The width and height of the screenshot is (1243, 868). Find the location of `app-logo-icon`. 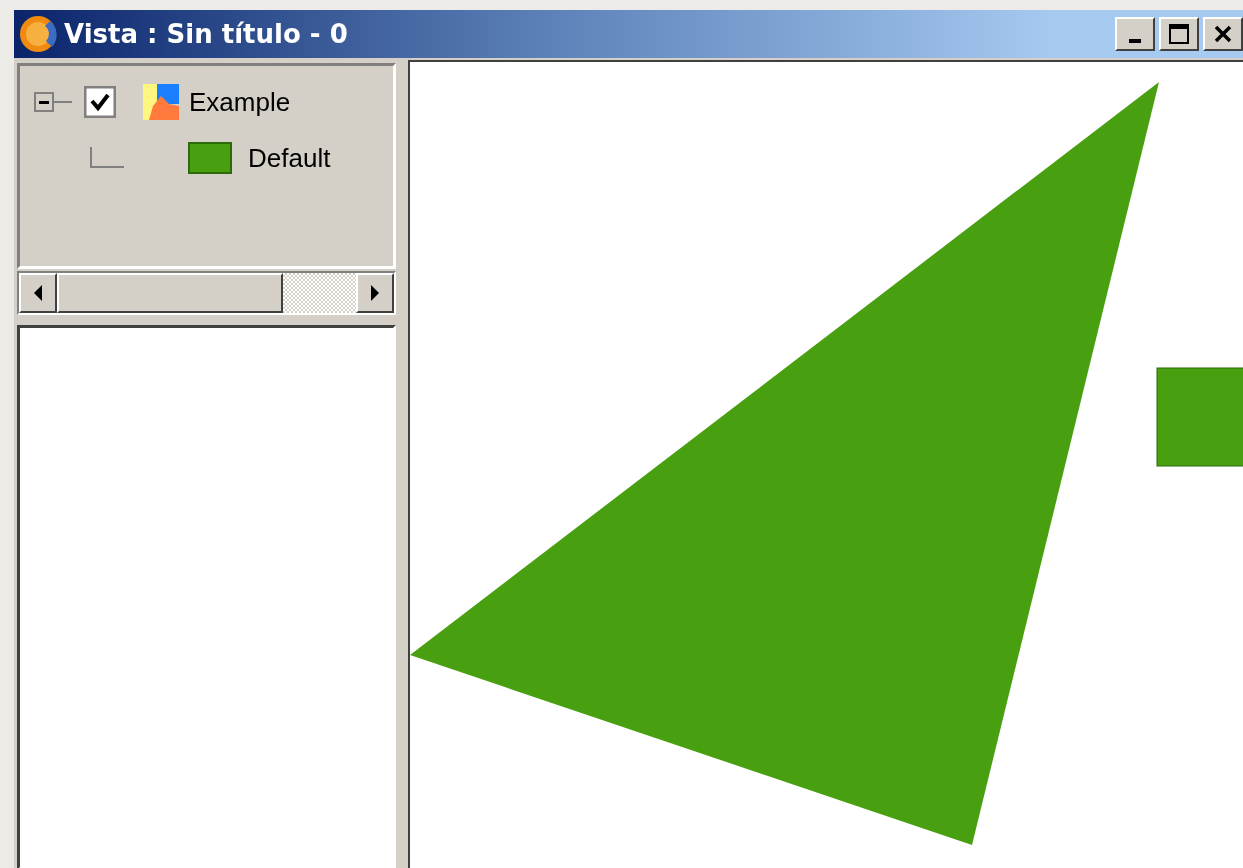

app-logo-icon is located at coordinates (39, 34).